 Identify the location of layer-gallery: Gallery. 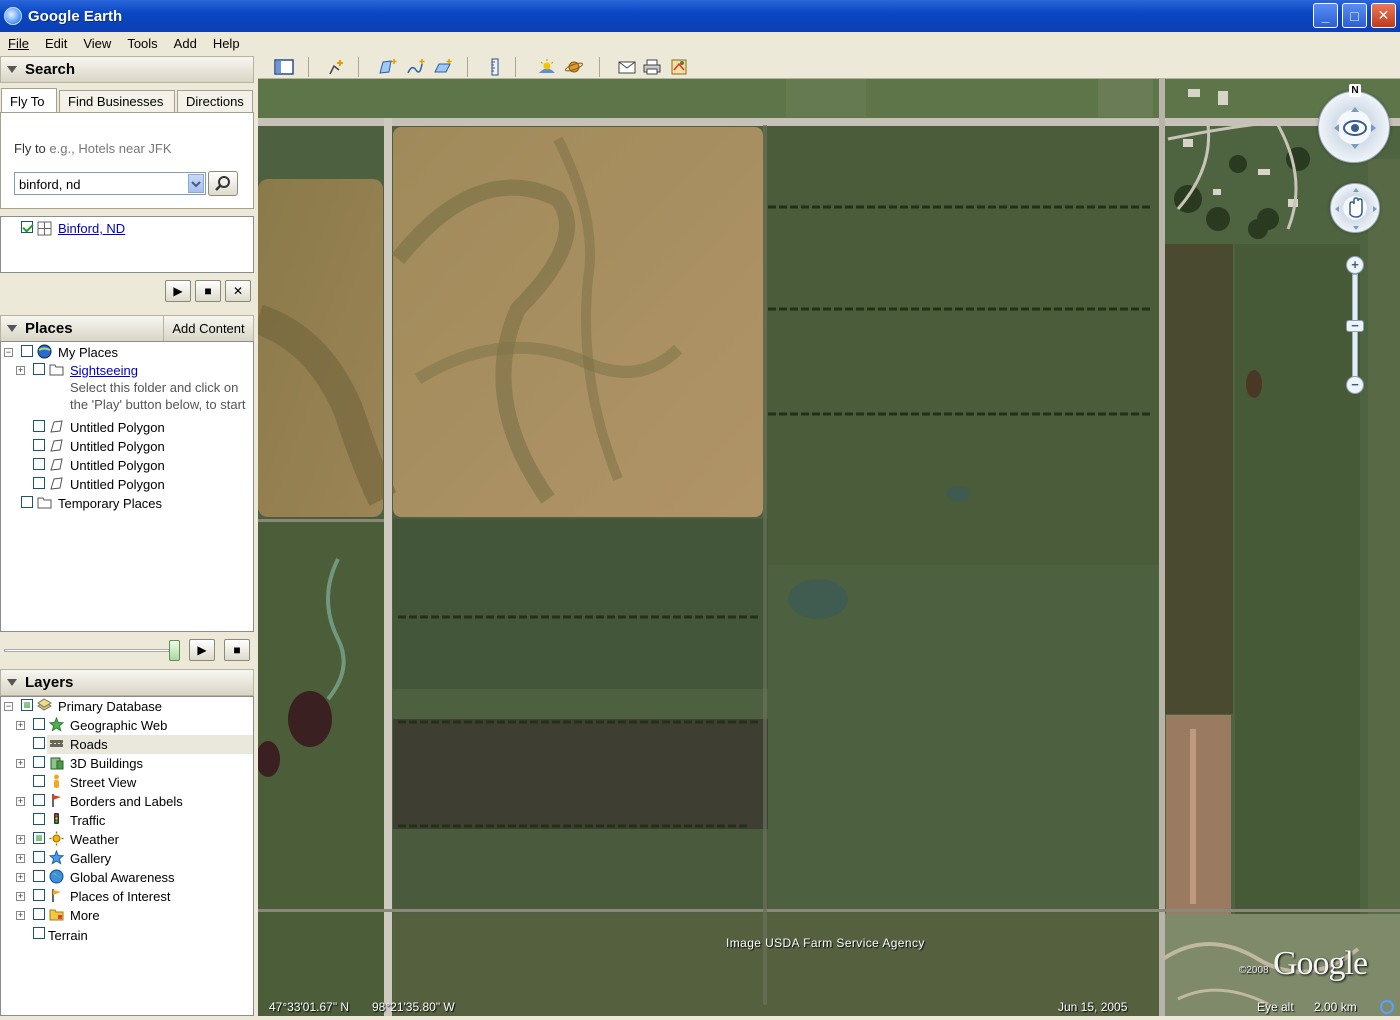
(90, 858).